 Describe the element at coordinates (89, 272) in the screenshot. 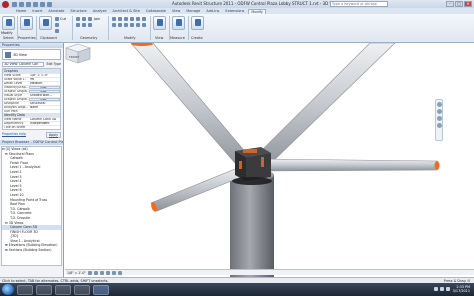

I see `detail-level-icon` at that location.